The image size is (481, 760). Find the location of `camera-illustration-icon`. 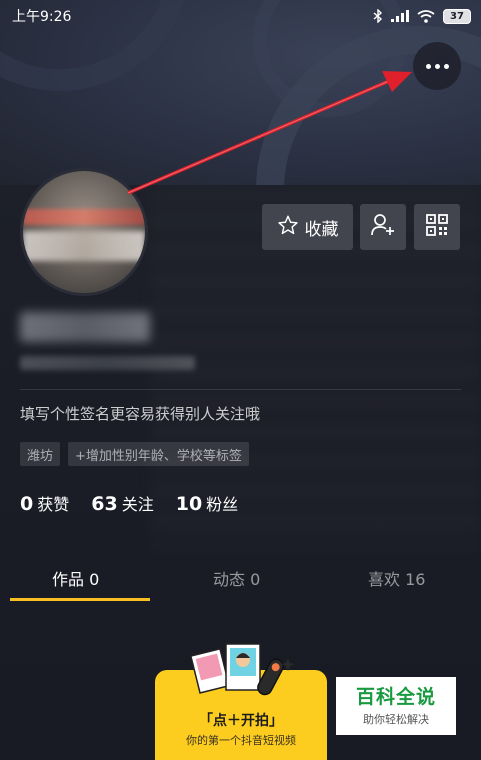

camera-illustration-icon is located at coordinates (242, 669).